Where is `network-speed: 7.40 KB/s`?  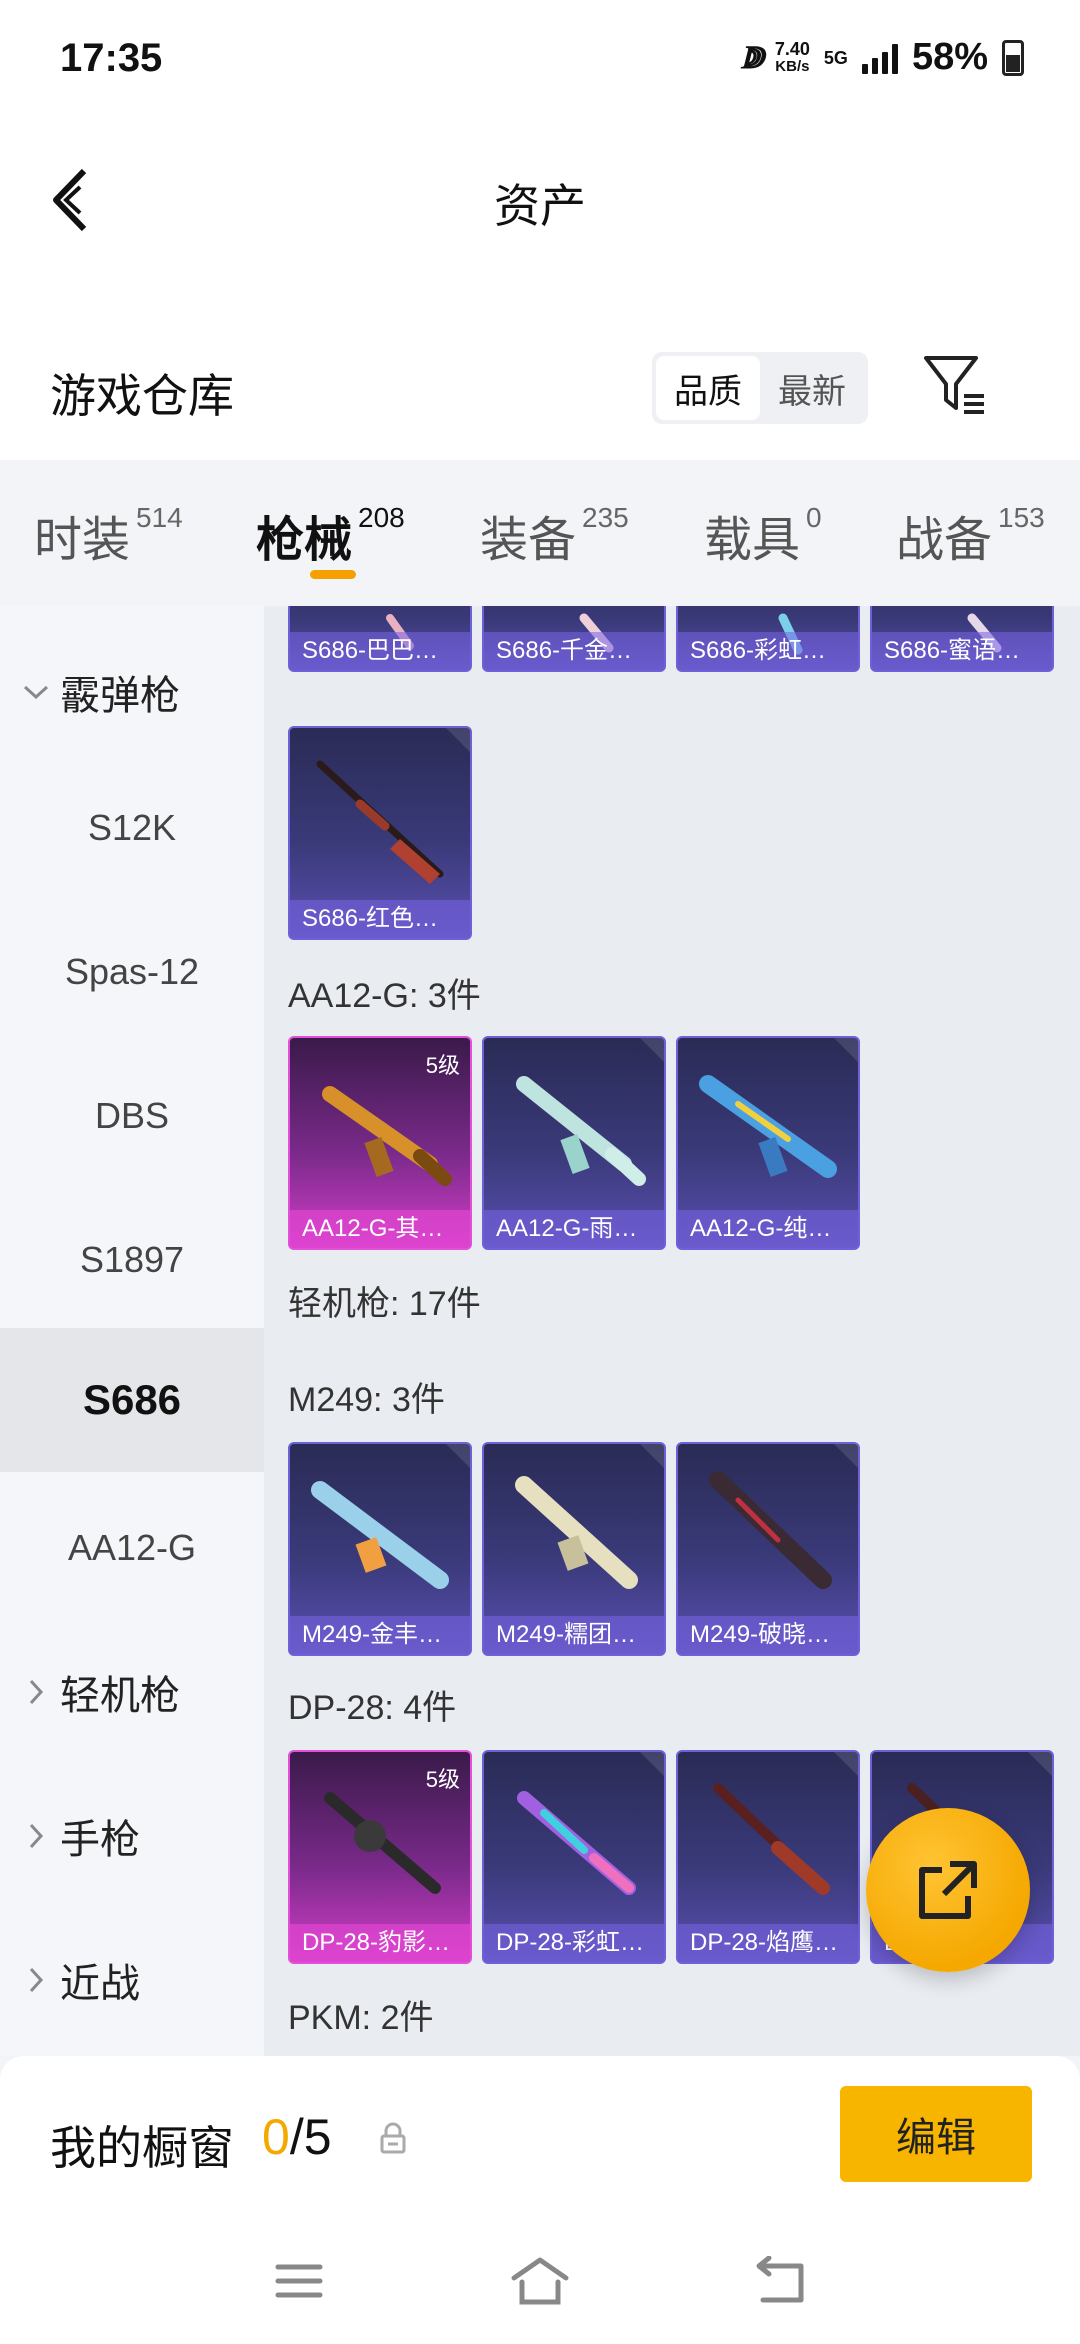 network-speed: 7.40 KB/s is located at coordinates (792, 56).